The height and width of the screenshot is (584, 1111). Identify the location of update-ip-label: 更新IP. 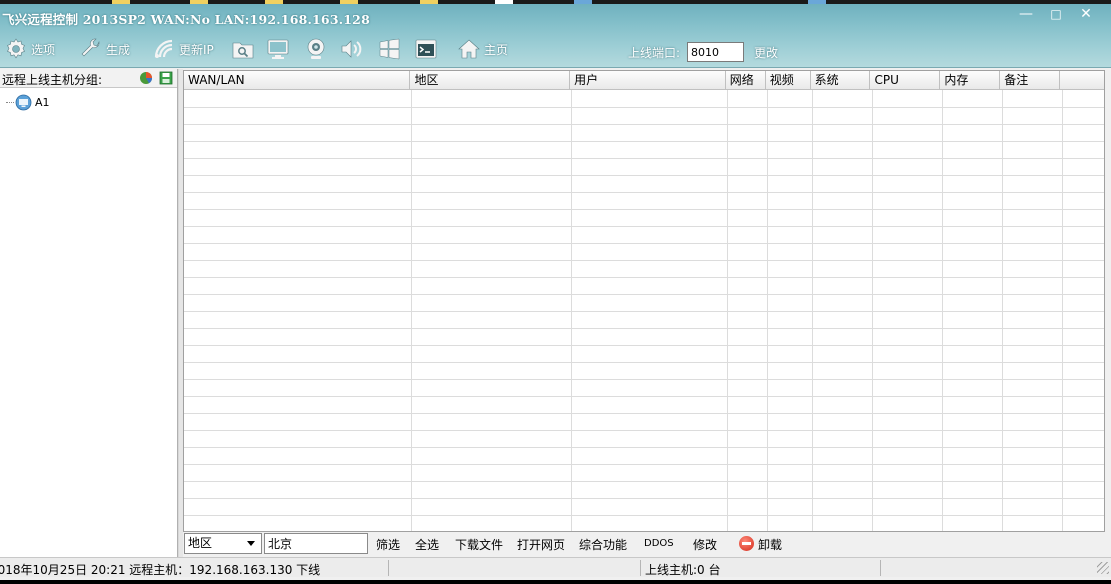
(196, 49).